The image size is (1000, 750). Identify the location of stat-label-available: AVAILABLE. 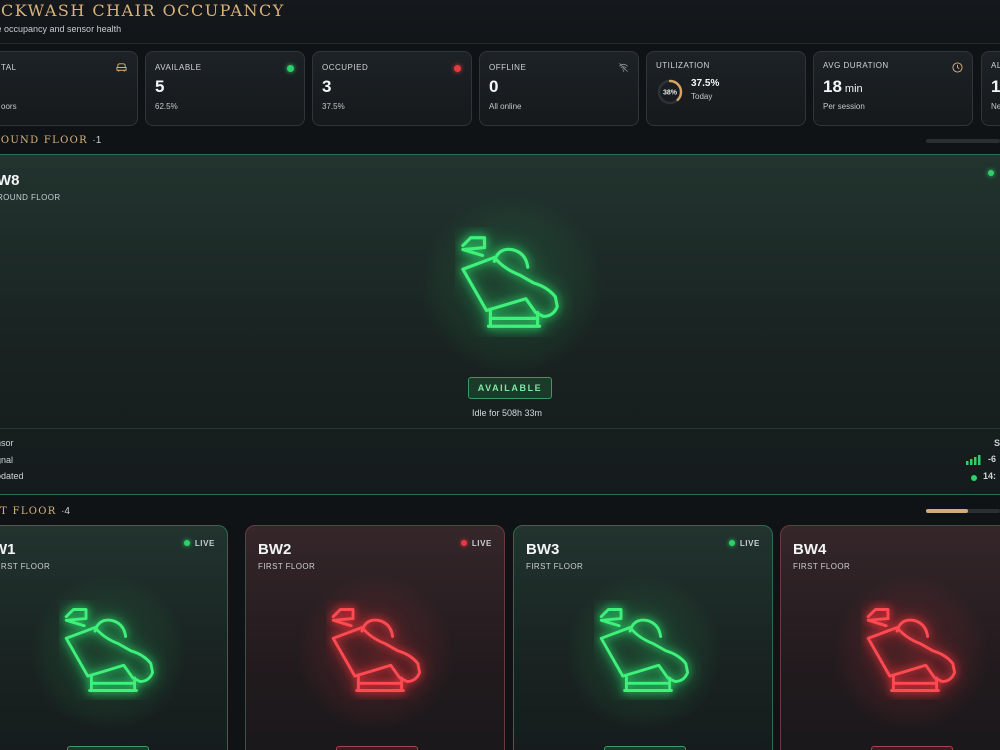
(178, 67).